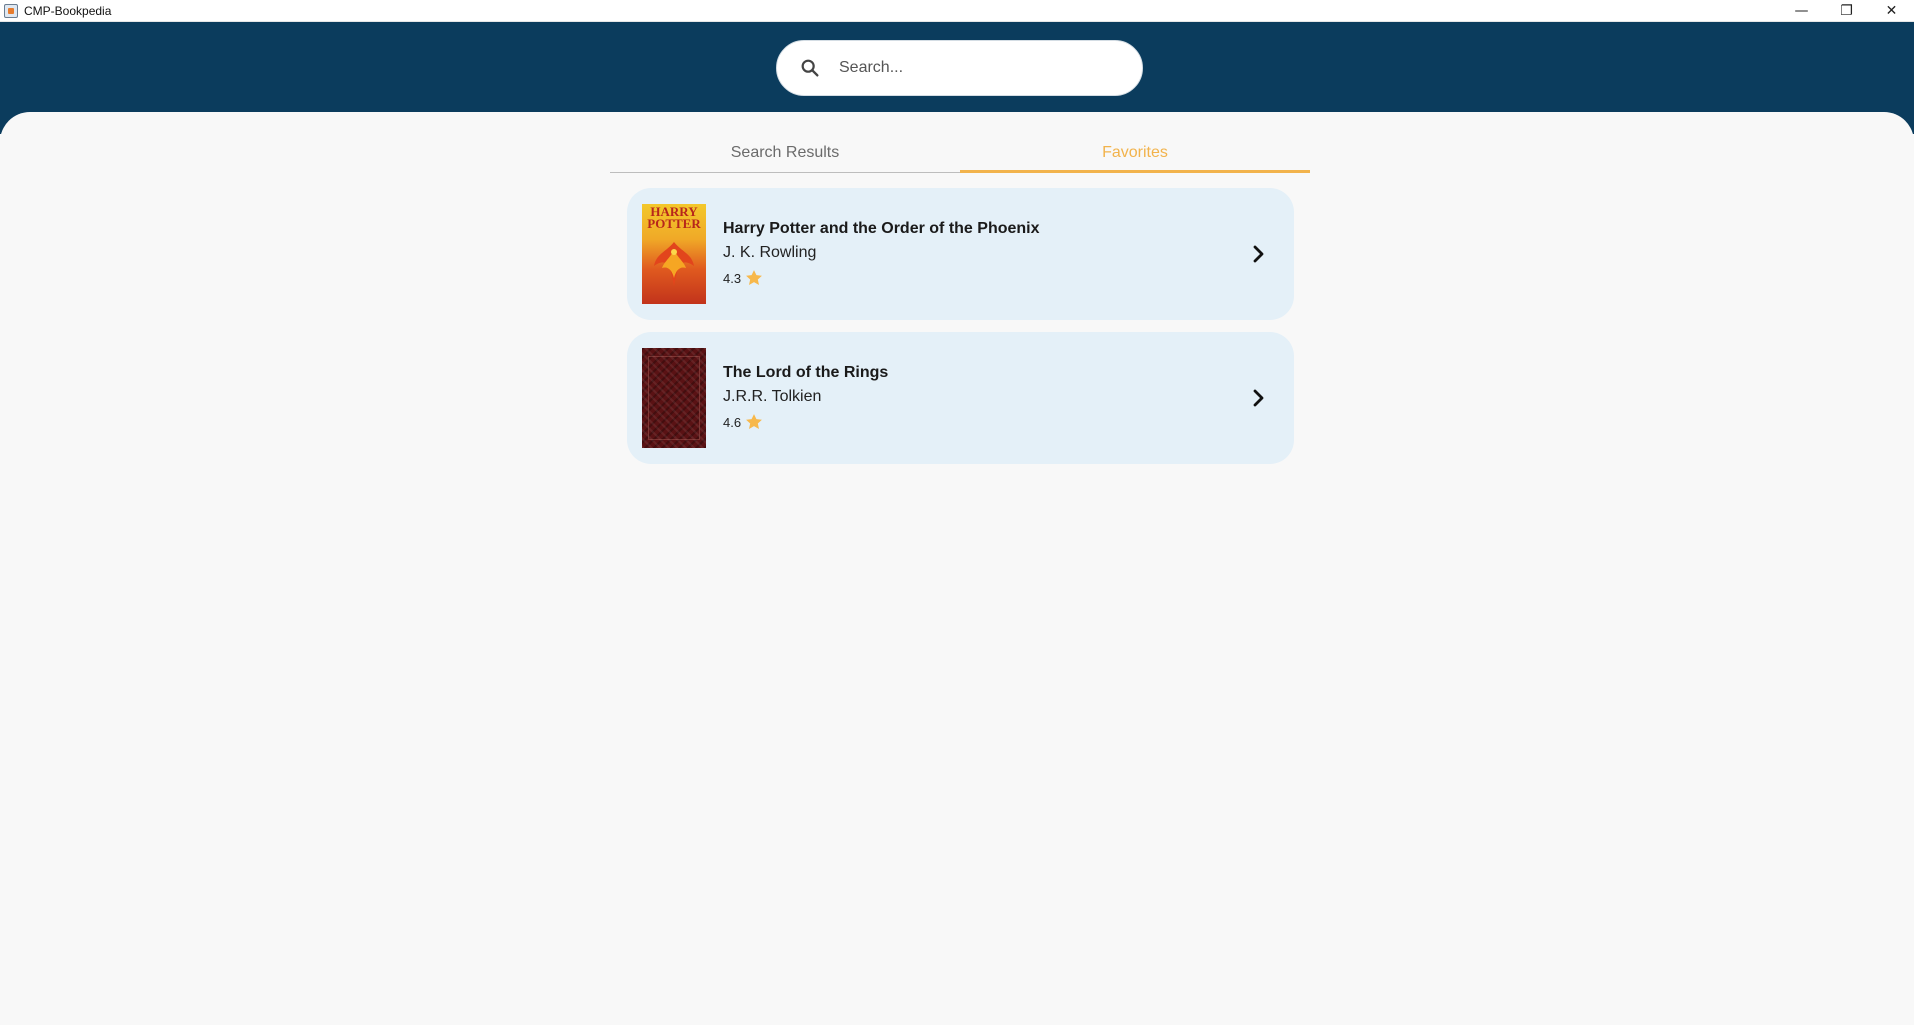 The height and width of the screenshot is (1025, 1914). Describe the element at coordinates (732, 422) in the screenshot. I see `rating-value: 4.6` at that location.